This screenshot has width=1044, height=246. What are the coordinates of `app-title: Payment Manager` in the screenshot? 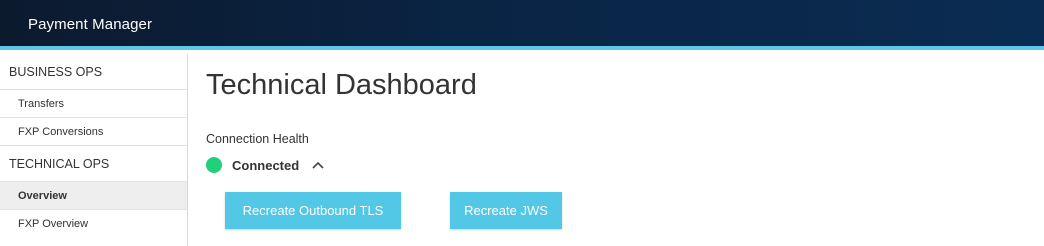 It's located at (90, 24).